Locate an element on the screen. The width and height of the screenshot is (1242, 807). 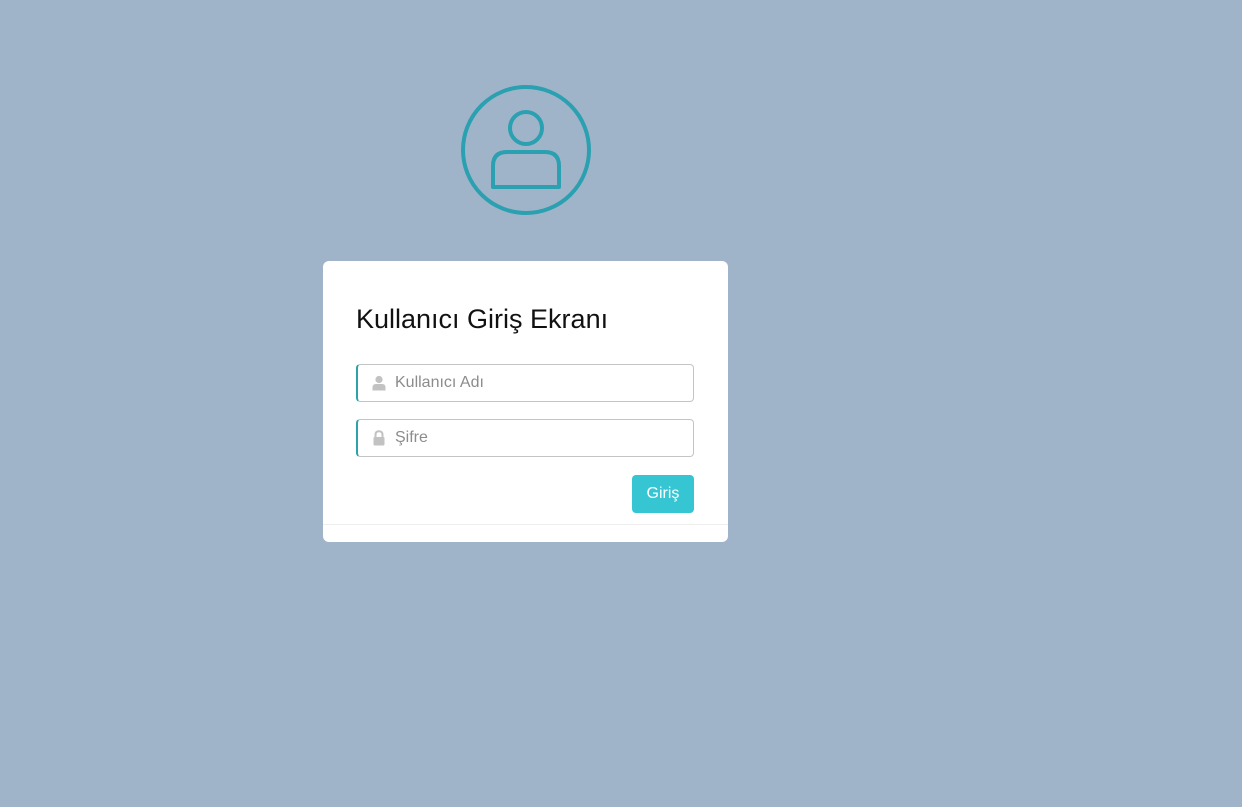
username-field is located at coordinates (525, 383).